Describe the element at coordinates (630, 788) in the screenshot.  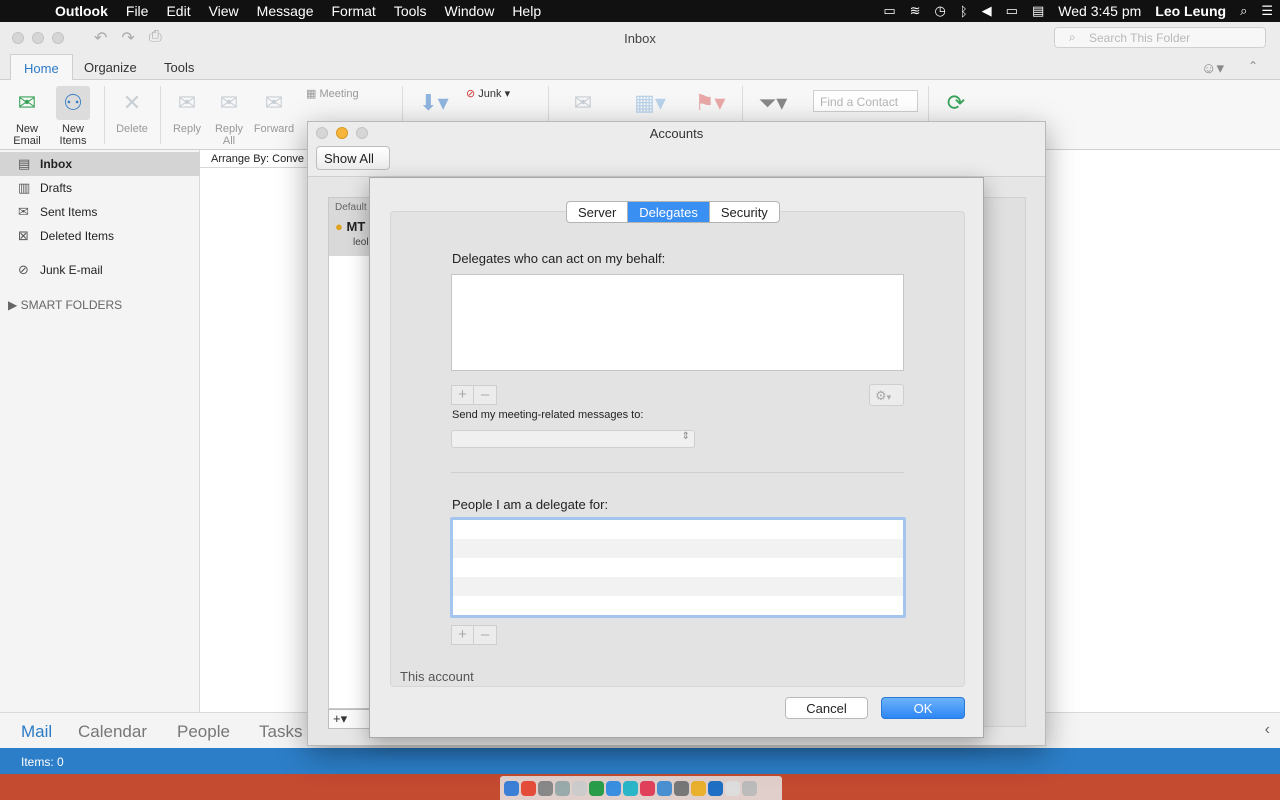
I see `kindle-icon` at that location.